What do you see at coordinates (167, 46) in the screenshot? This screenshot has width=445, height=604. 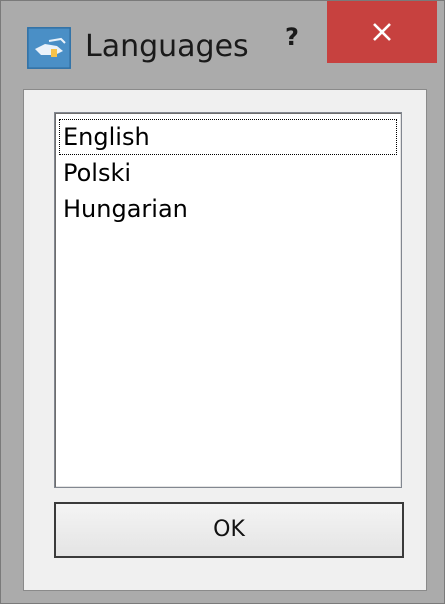 I see `window-title: Languages` at bounding box center [167, 46].